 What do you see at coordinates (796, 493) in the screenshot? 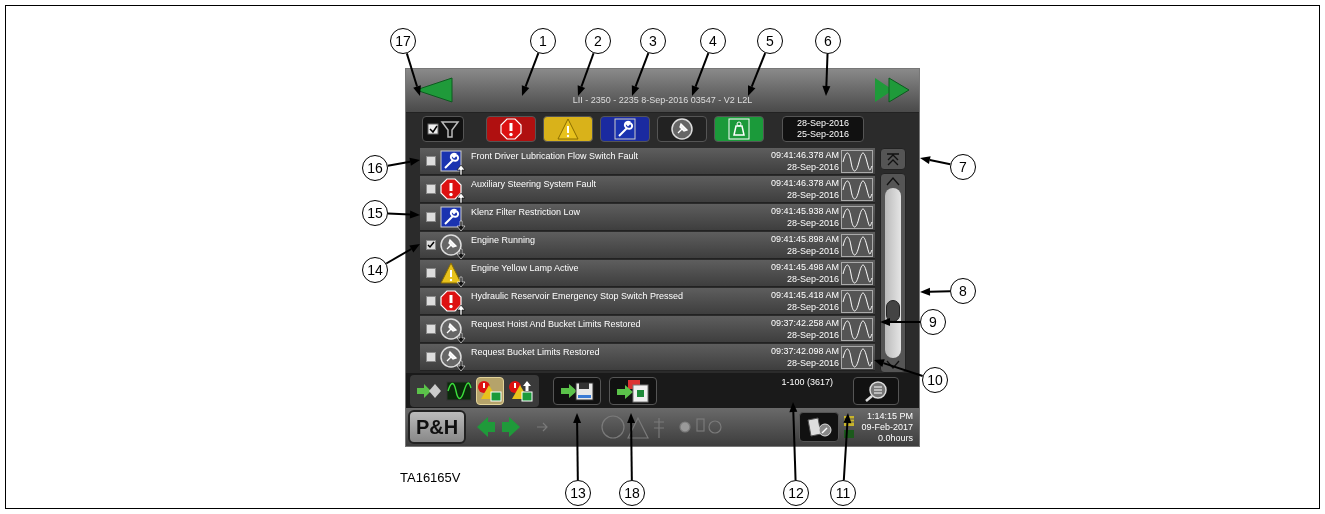
I see `callout-number: 12` at bounding box center [796, 493].